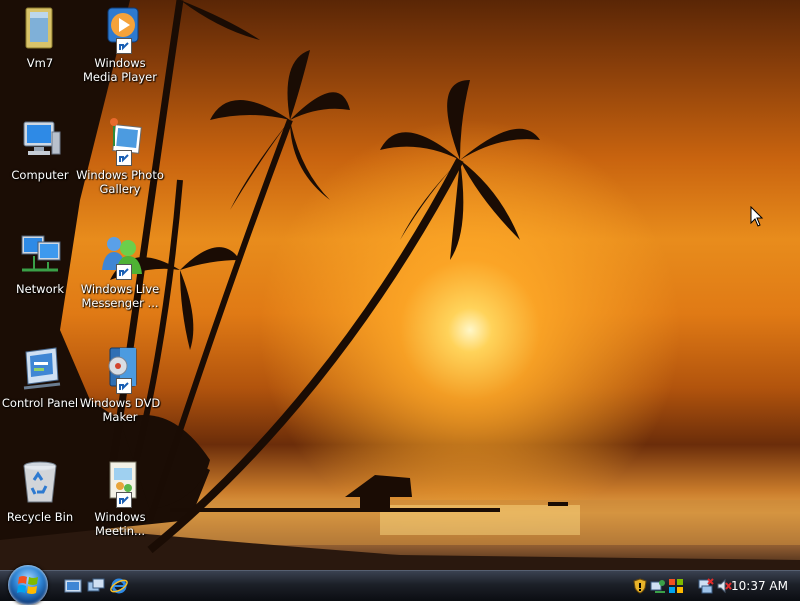 This screenshot has height=605, width=800. I want to click on recycle-bin-icon, so click(40, 482).